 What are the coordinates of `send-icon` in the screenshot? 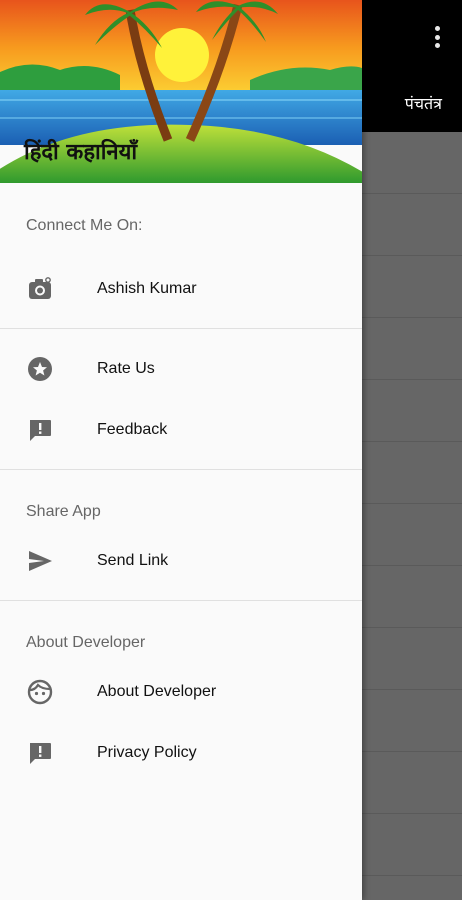 It's located at (40, 561).